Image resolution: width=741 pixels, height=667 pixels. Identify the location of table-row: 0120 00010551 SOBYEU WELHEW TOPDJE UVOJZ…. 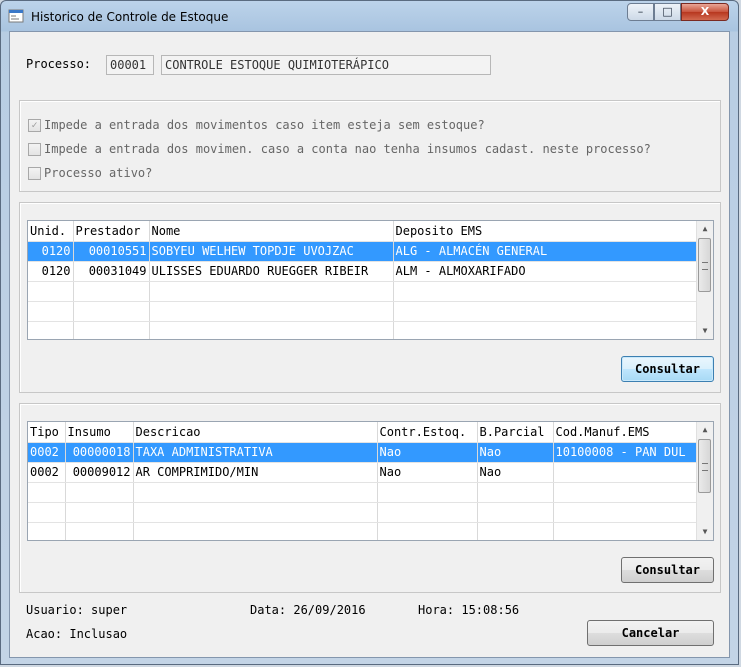
(364, 251).